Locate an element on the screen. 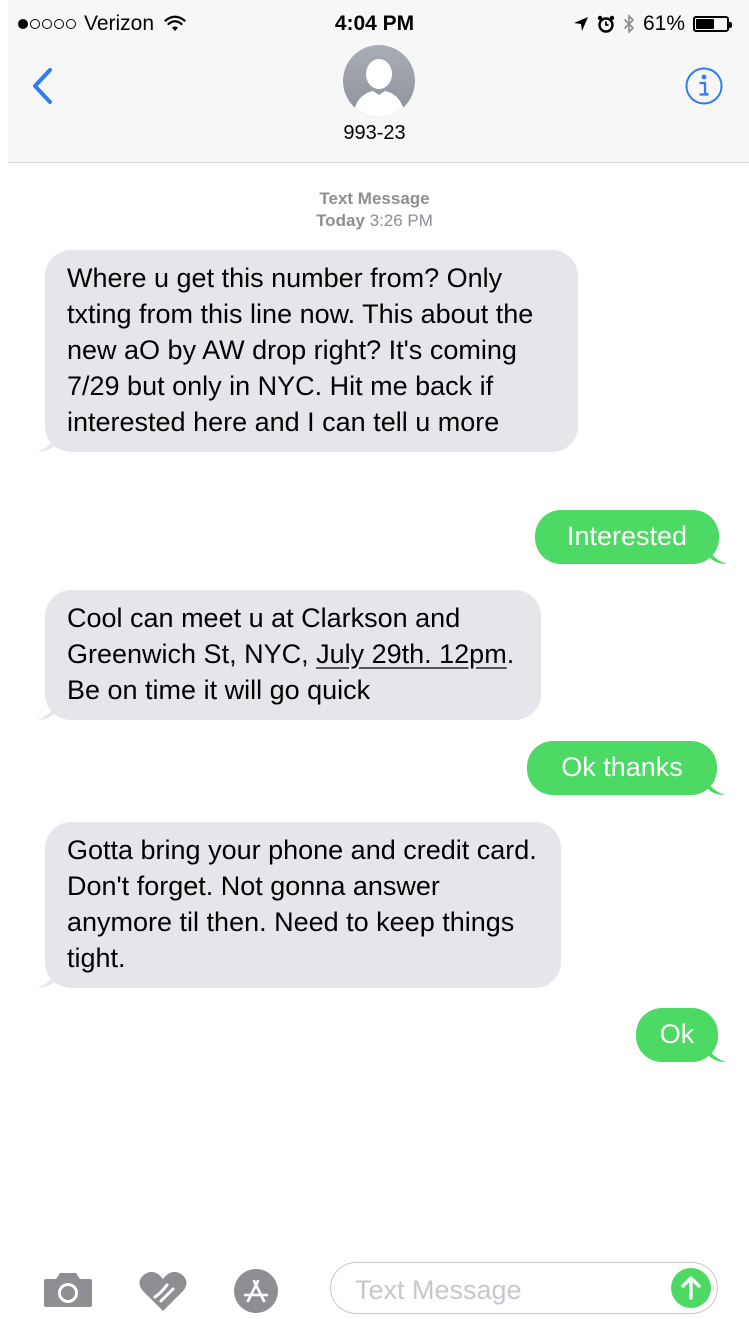 The height and width of the screenshot is (1319, 749). day-label: Today is located at coordinates (340, 220).